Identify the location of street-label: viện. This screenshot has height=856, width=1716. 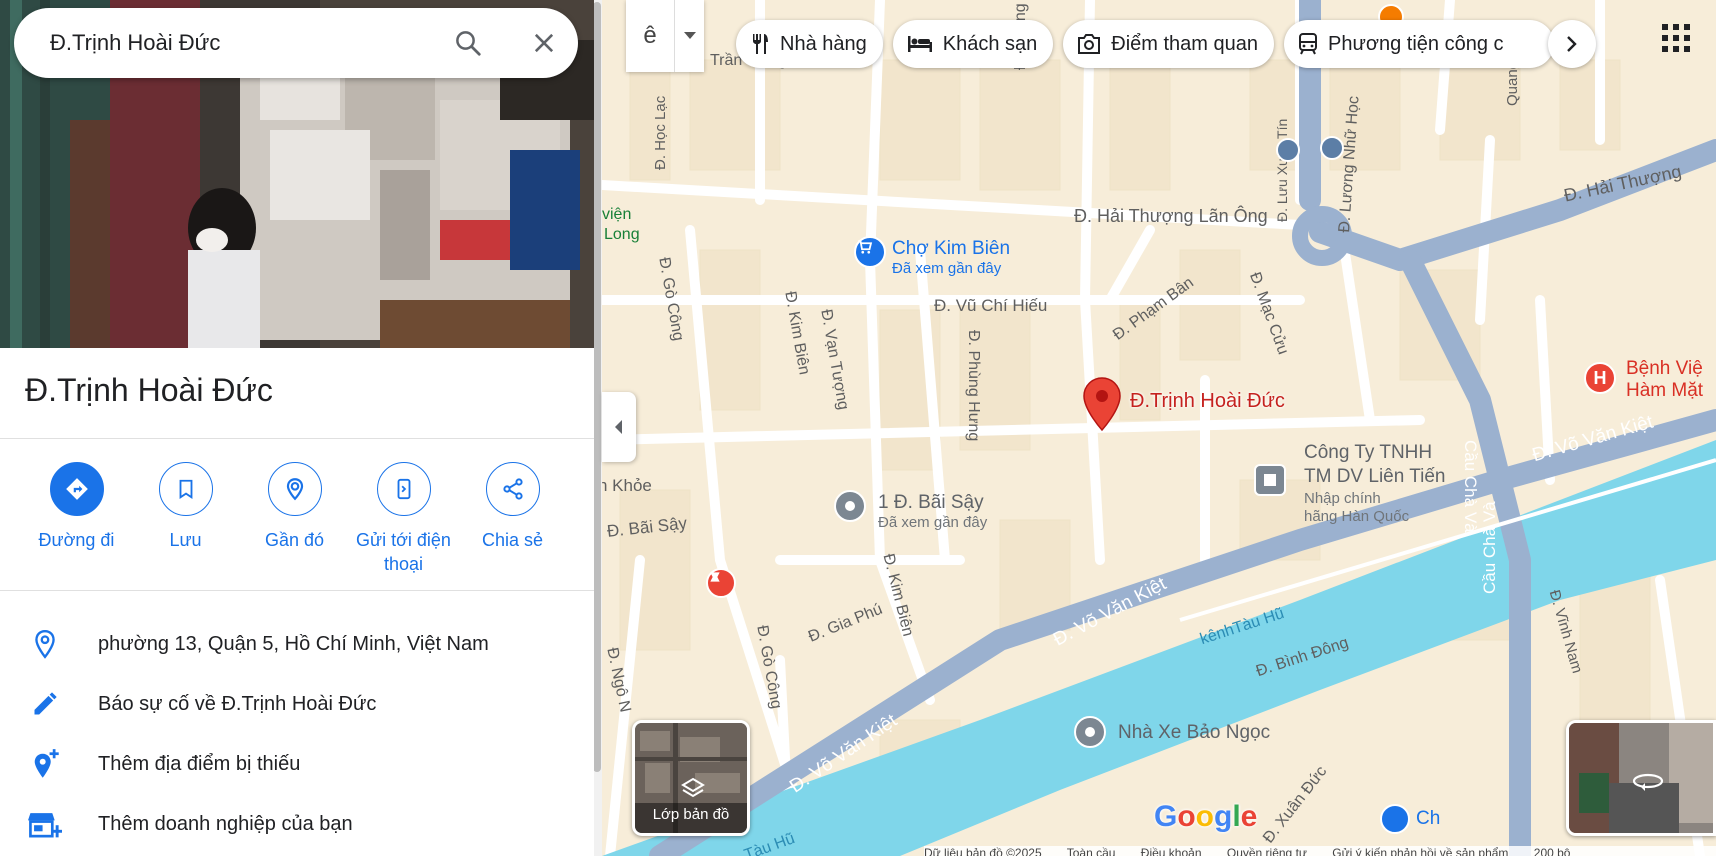
(617, 214).